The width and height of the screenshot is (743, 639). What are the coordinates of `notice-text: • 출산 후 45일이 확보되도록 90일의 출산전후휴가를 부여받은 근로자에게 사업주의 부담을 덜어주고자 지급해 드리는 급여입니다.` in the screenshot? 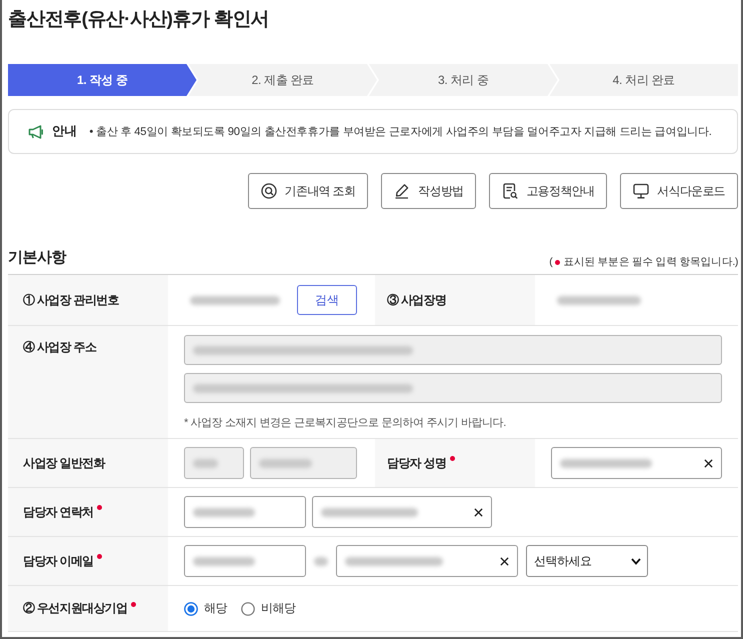 It's located at (400, 132).